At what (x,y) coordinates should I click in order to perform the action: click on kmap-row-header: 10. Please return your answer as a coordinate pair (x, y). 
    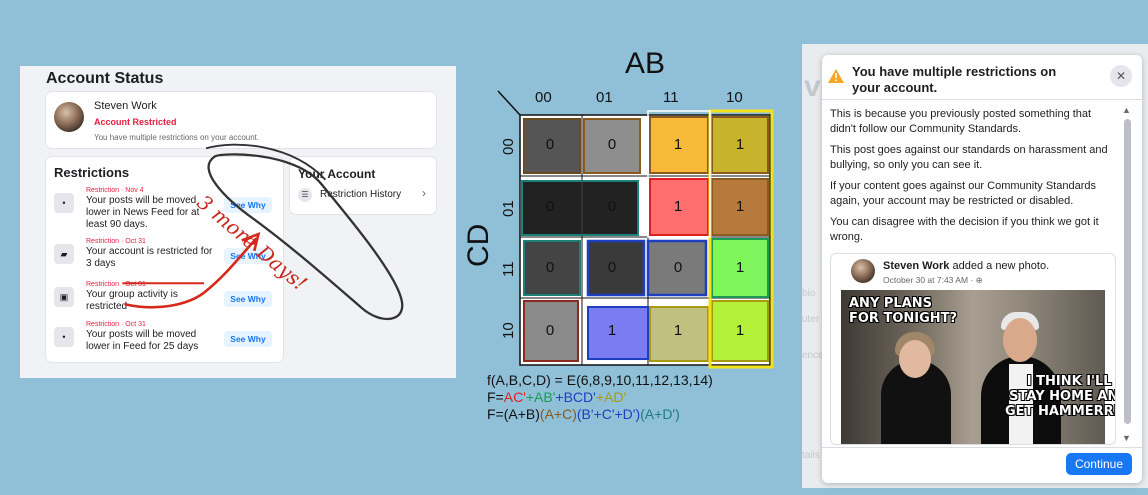
    Looking at the image, I should click on (508, 330).